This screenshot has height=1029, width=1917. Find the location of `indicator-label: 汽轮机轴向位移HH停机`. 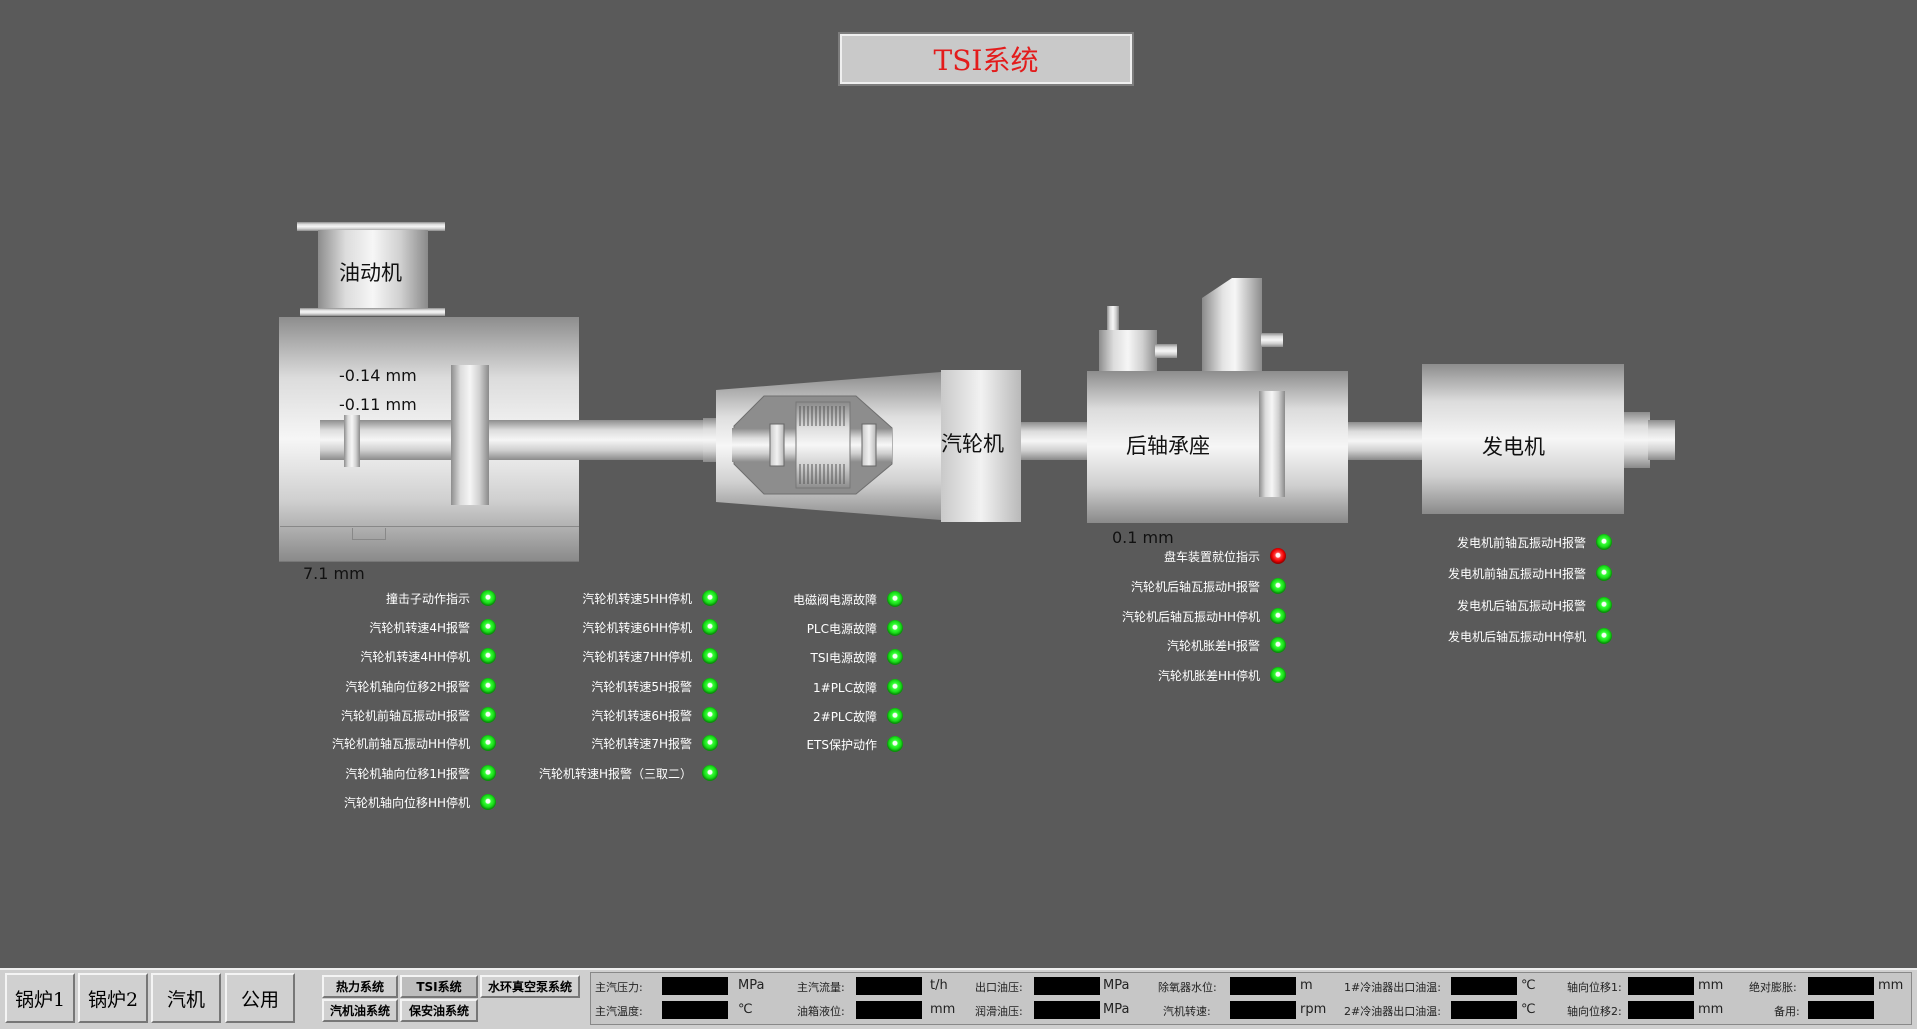

indicator-label: 汽轮机轴向位移HH停机 is located at coordinates (406, 802).